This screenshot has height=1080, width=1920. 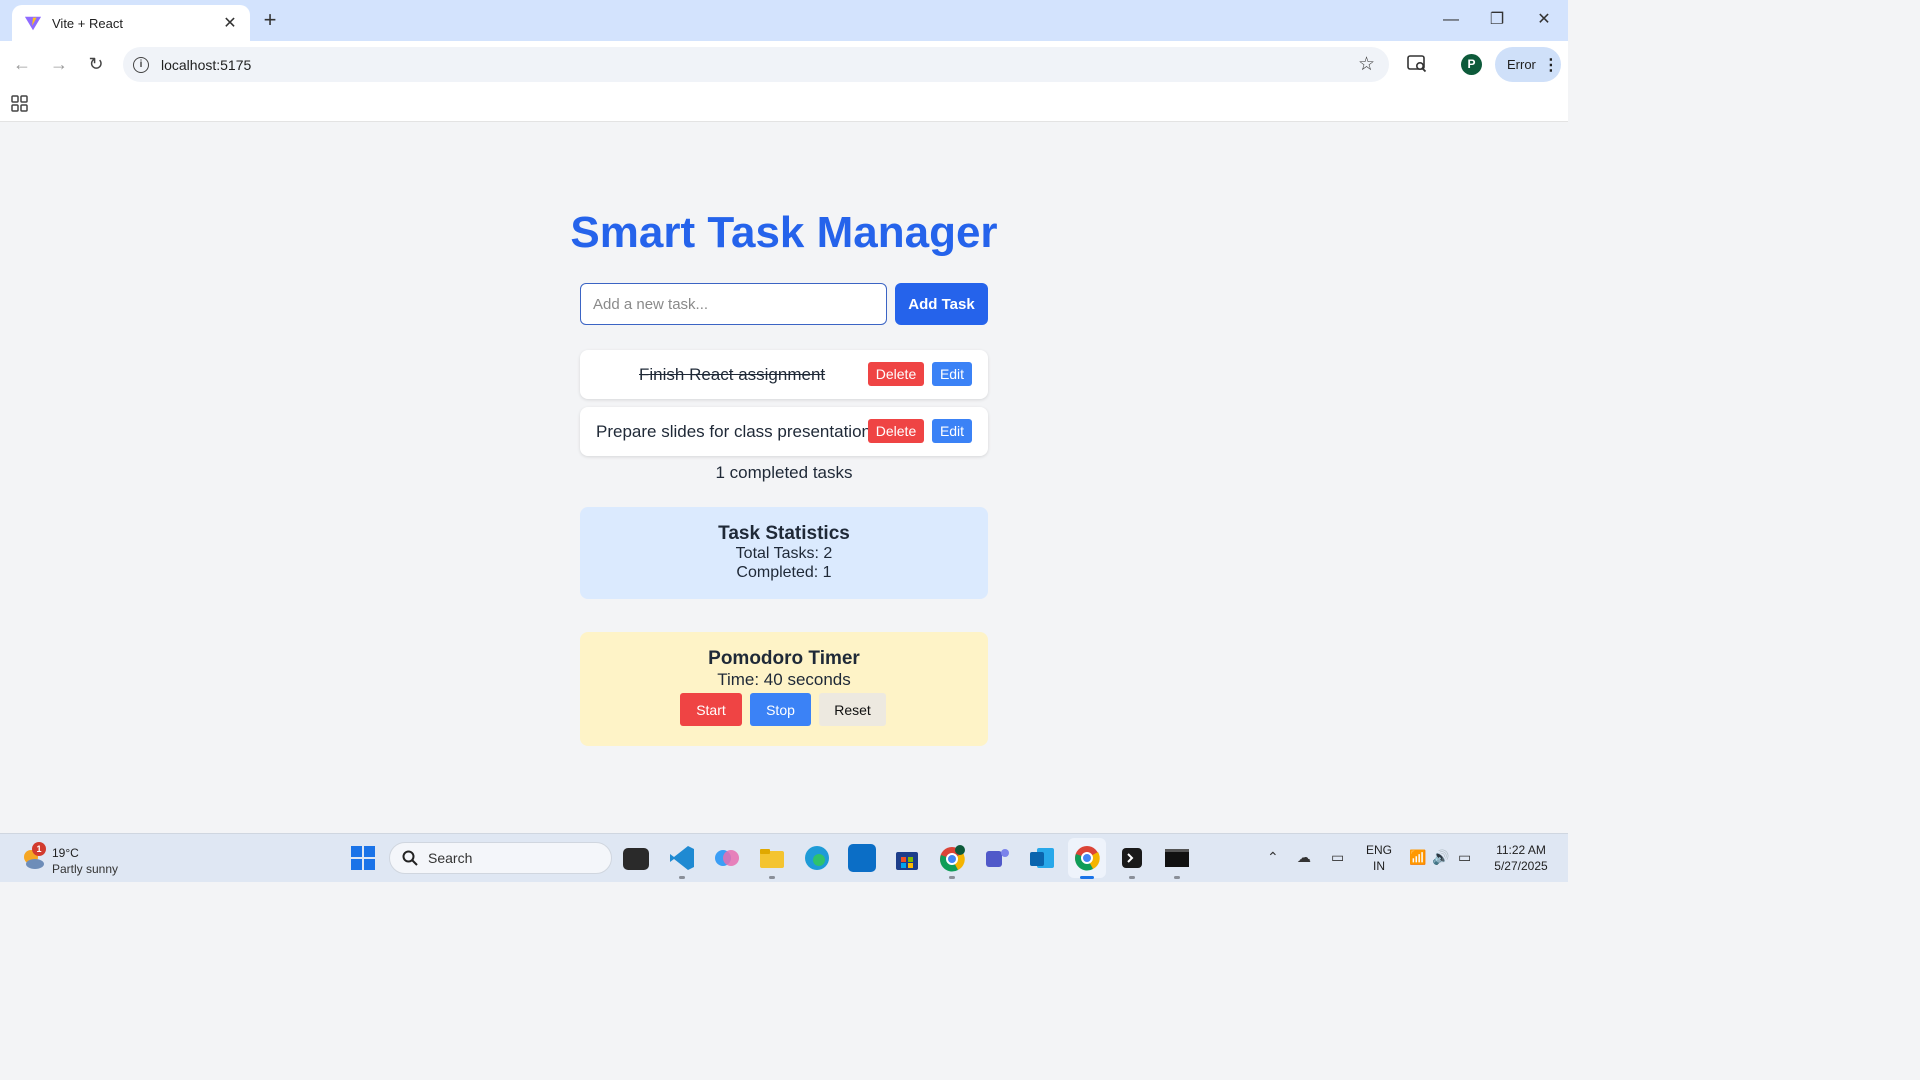 What do you see at coordinates (733, 304) in the screenshot?
I see `new-task-input` at bounding box center [733, 304].